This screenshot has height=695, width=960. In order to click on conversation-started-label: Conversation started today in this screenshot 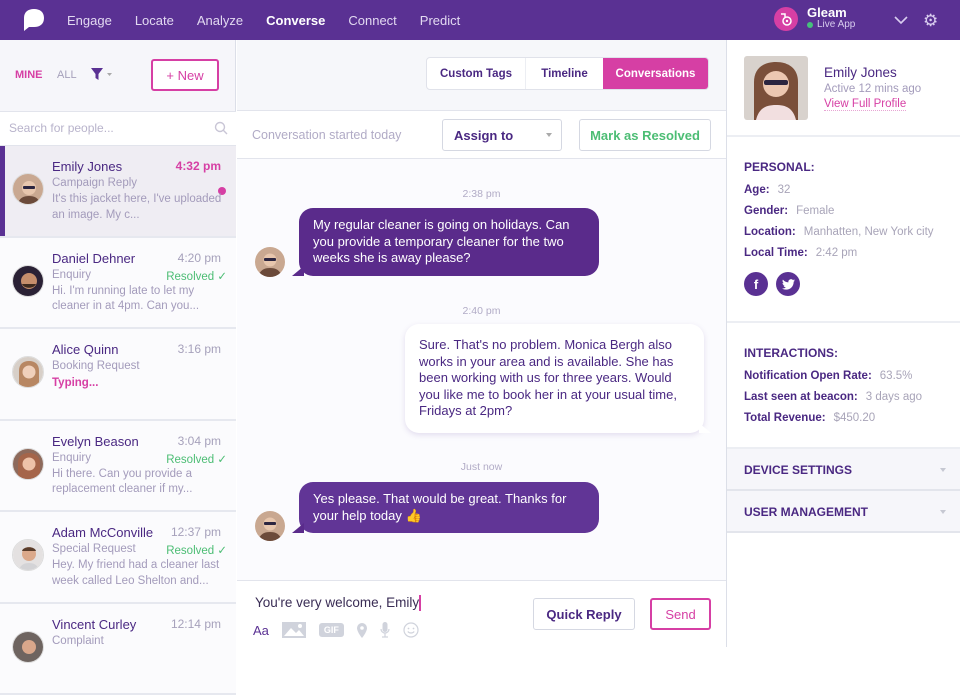, I will do `click(326, 135)`.